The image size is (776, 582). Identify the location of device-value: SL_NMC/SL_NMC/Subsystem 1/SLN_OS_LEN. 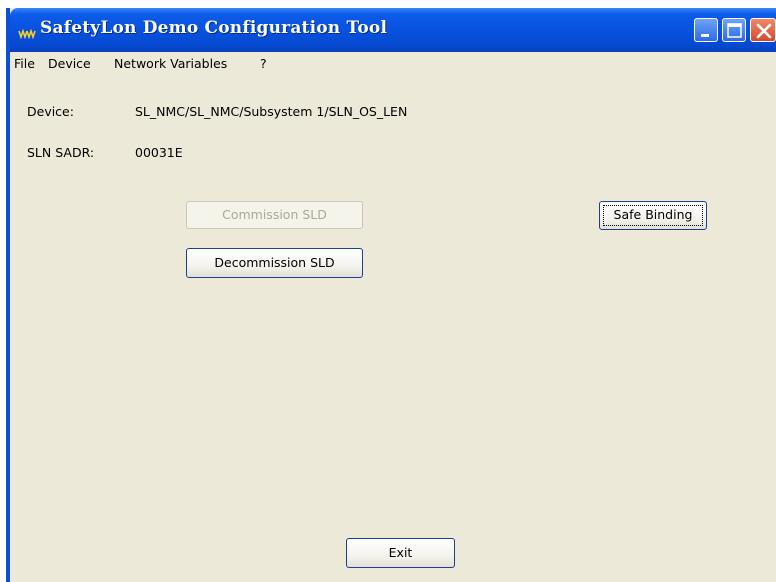
(271, 111).